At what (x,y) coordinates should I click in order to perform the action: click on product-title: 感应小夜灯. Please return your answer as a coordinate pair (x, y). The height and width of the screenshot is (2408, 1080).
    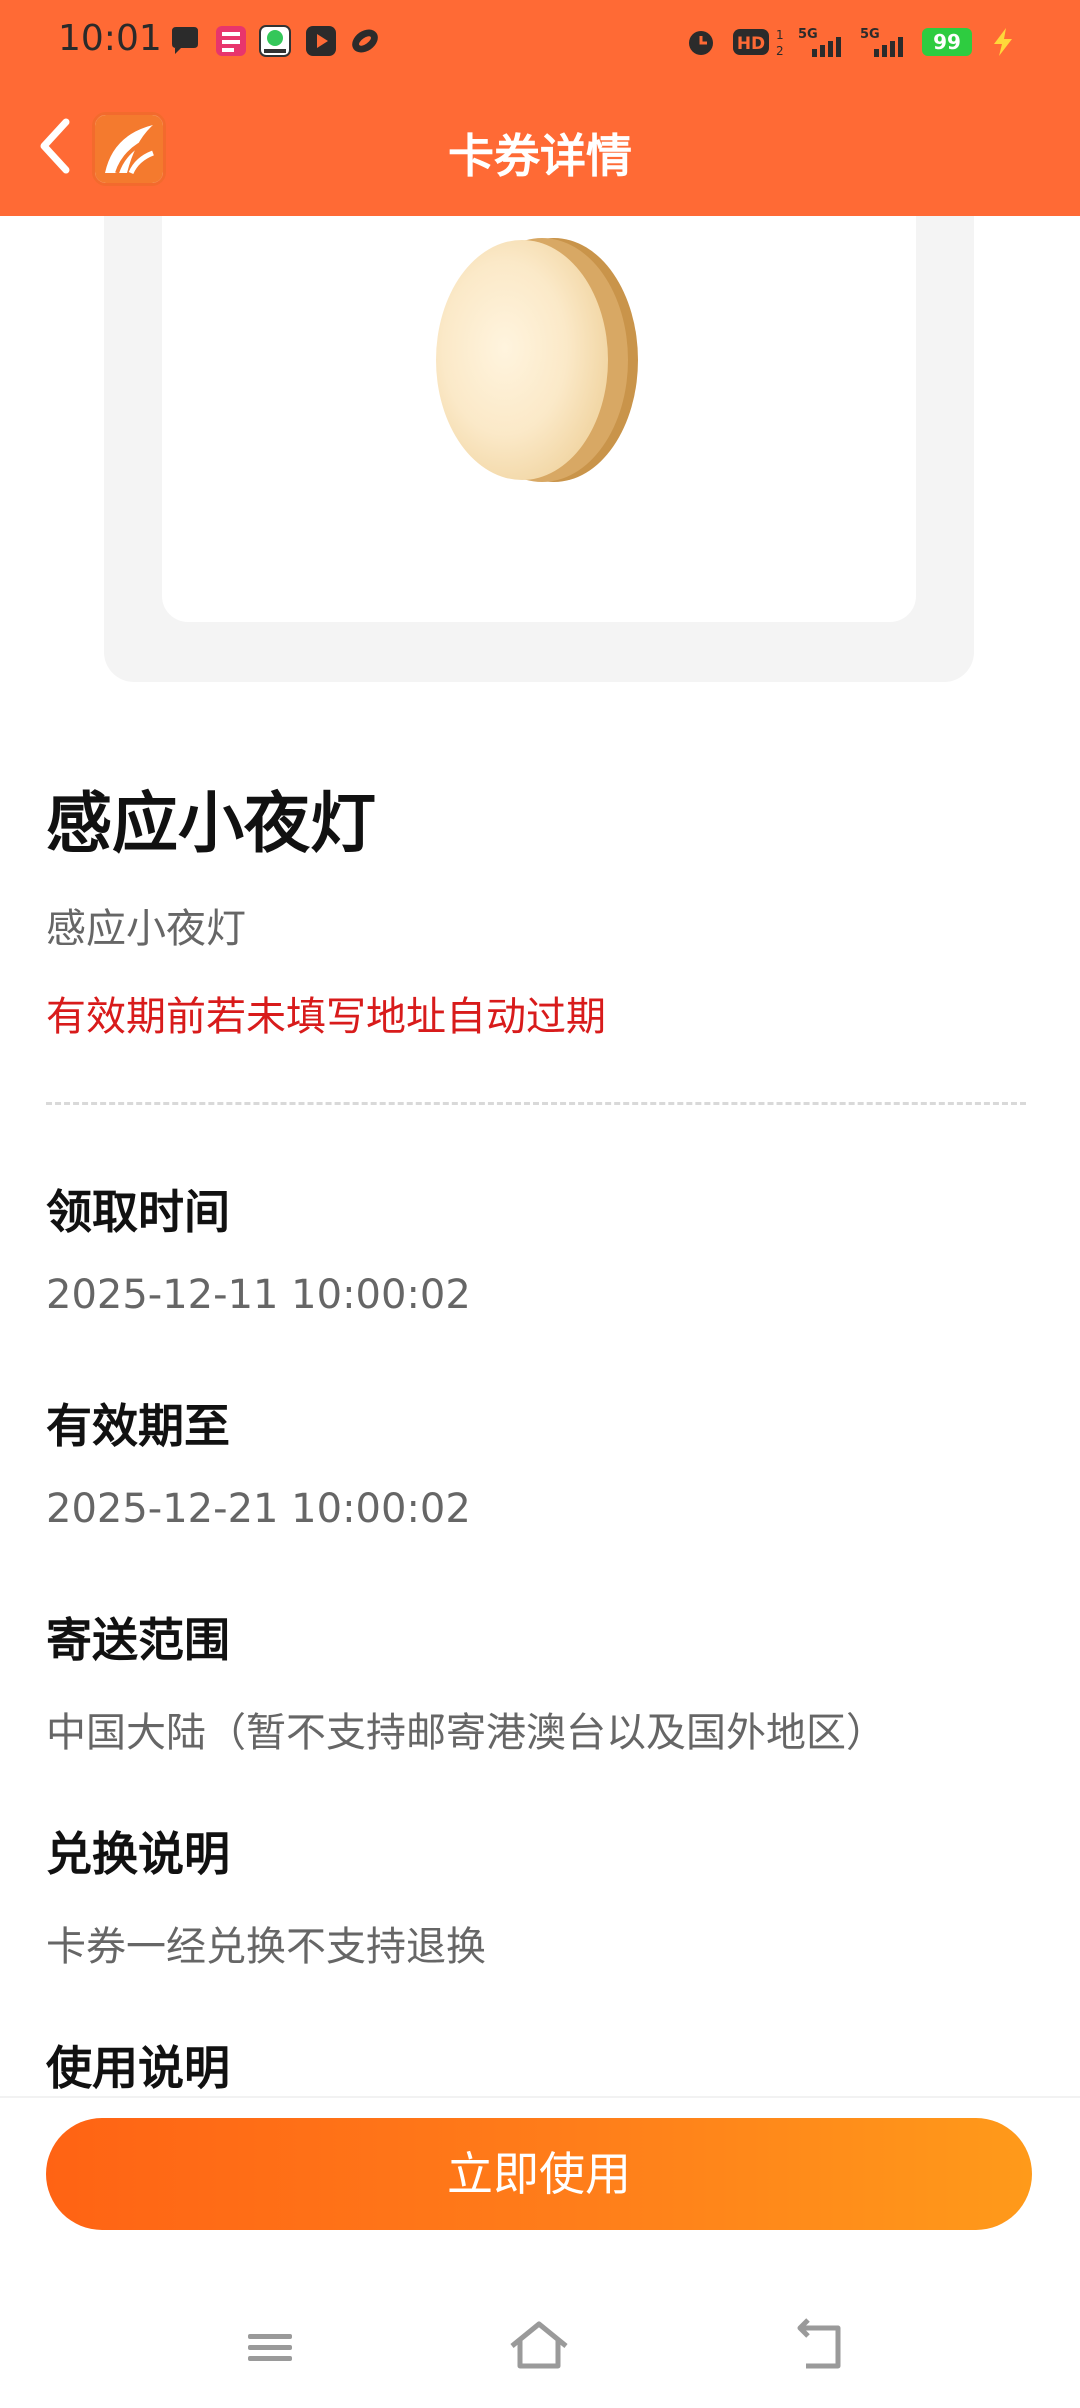
    Looking at the image, I should click on (211, 823).